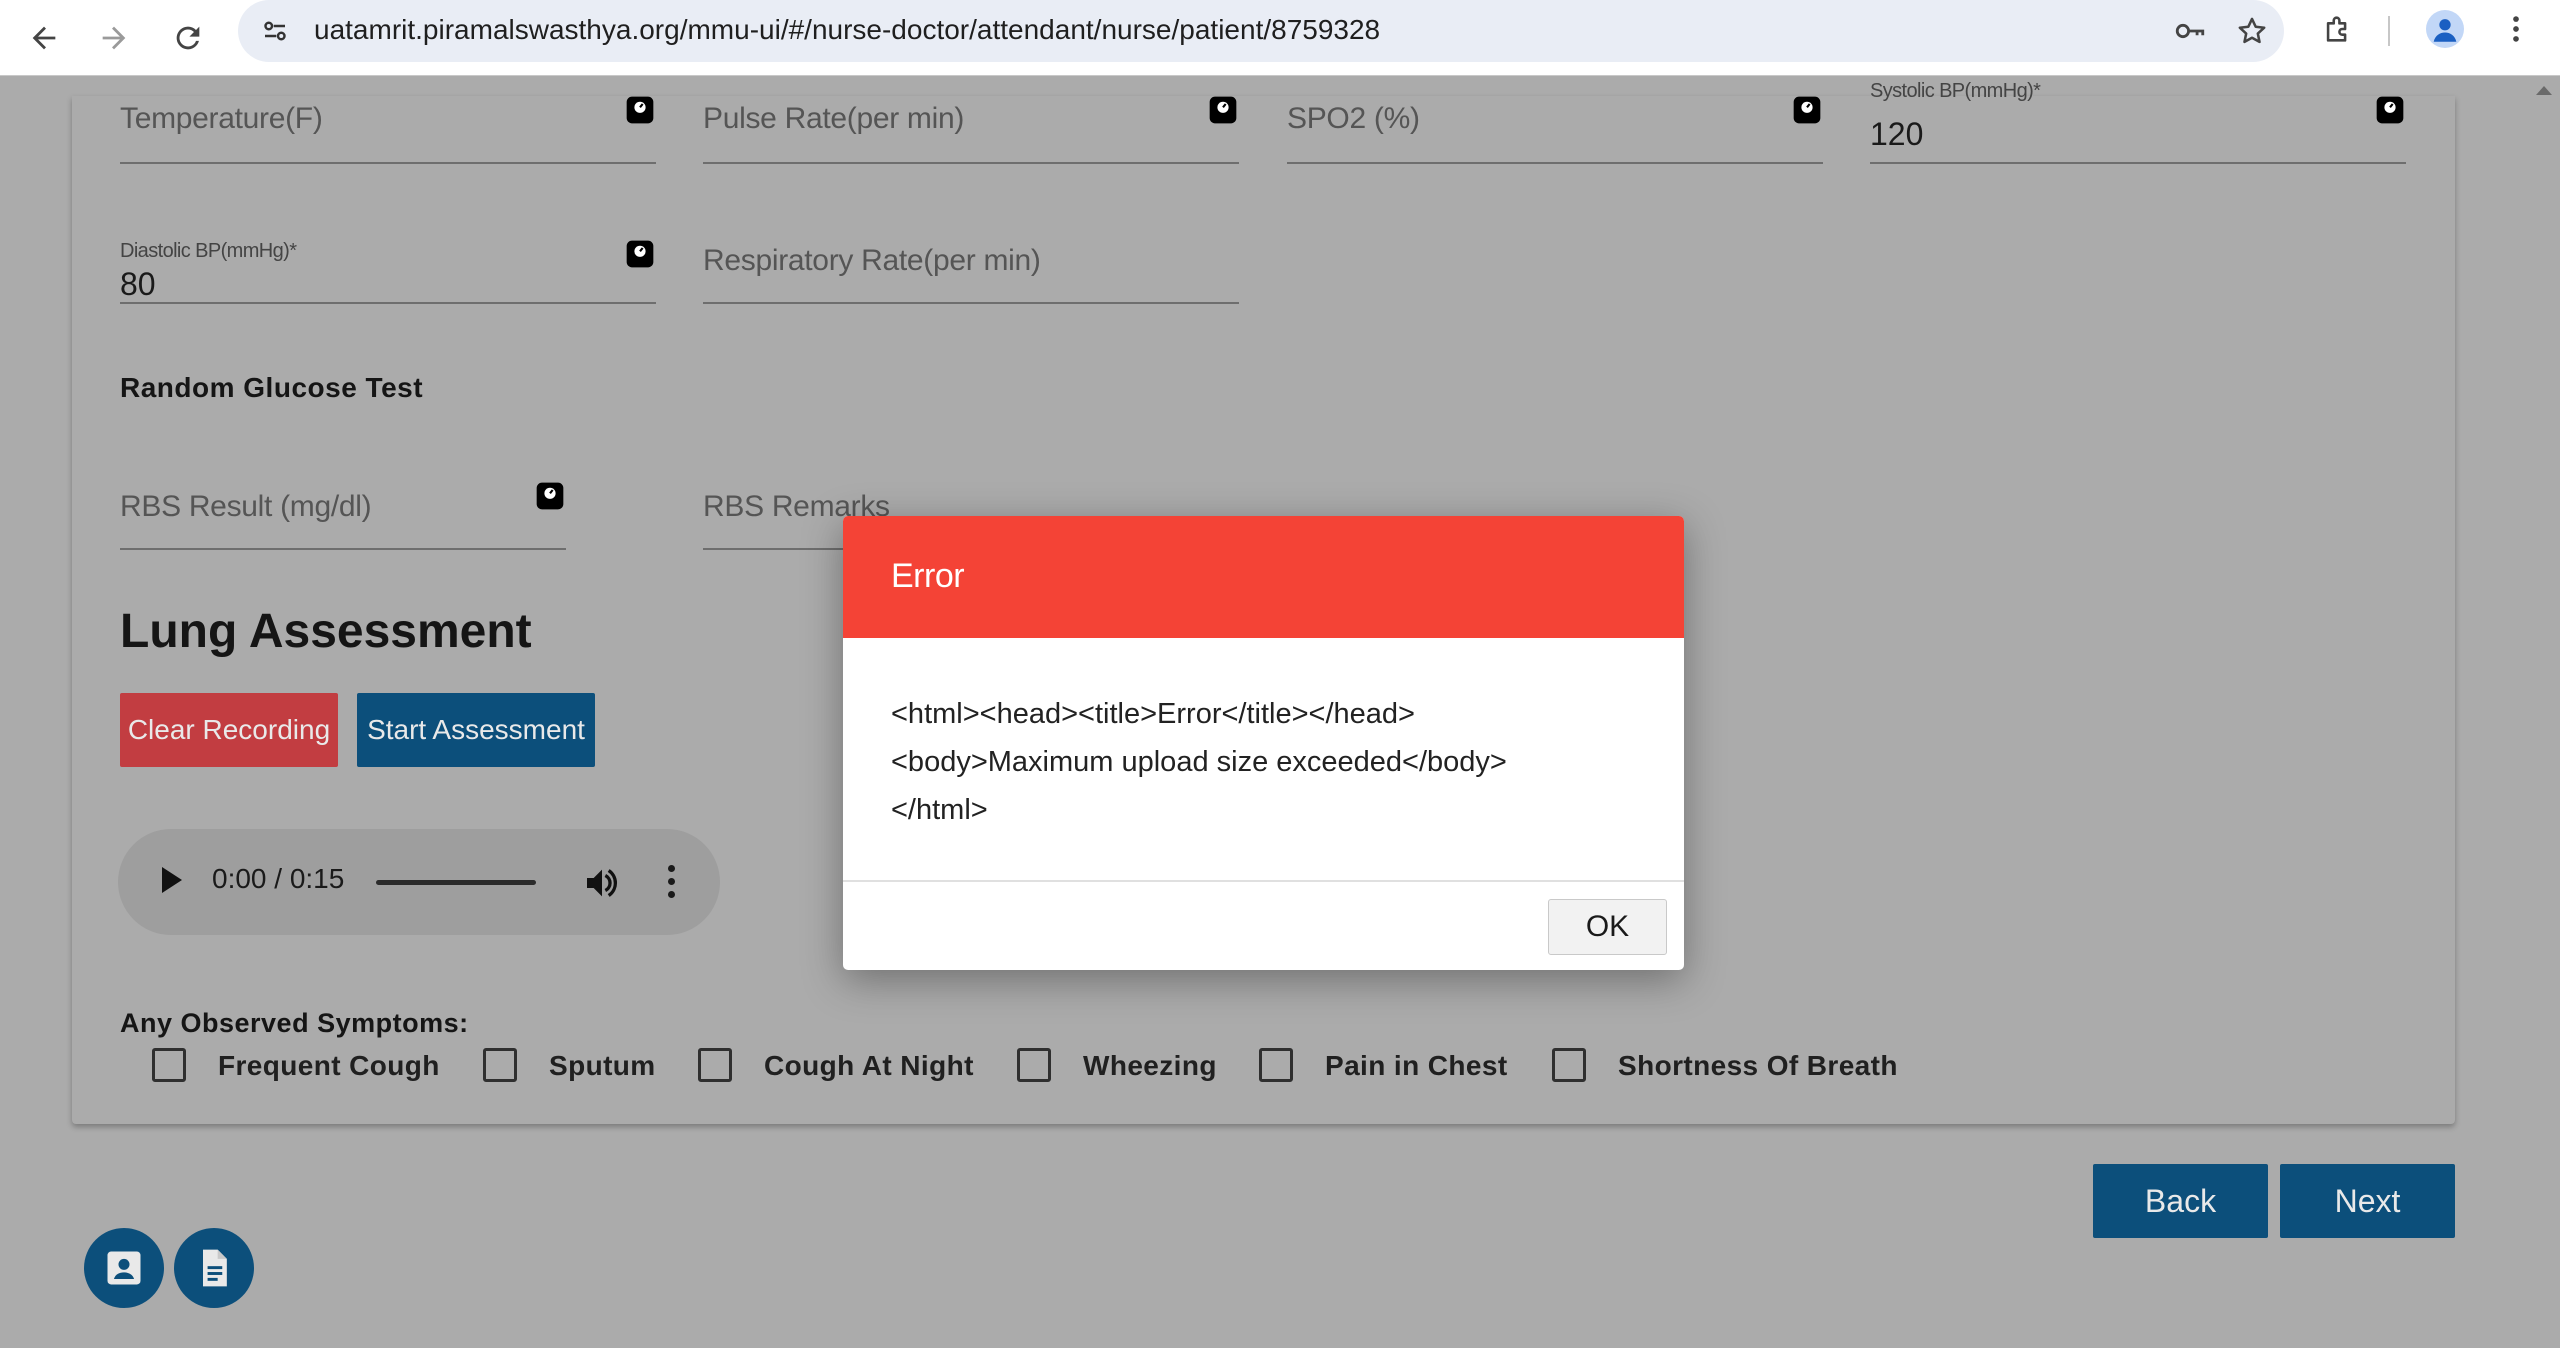 Image resolution: width=2560 pixels, height=1348 pixels. What do you see at coordinates (2367, 1201) in the screenshot?
I see `next-button: Next` at bounding box center [2367, 1201].